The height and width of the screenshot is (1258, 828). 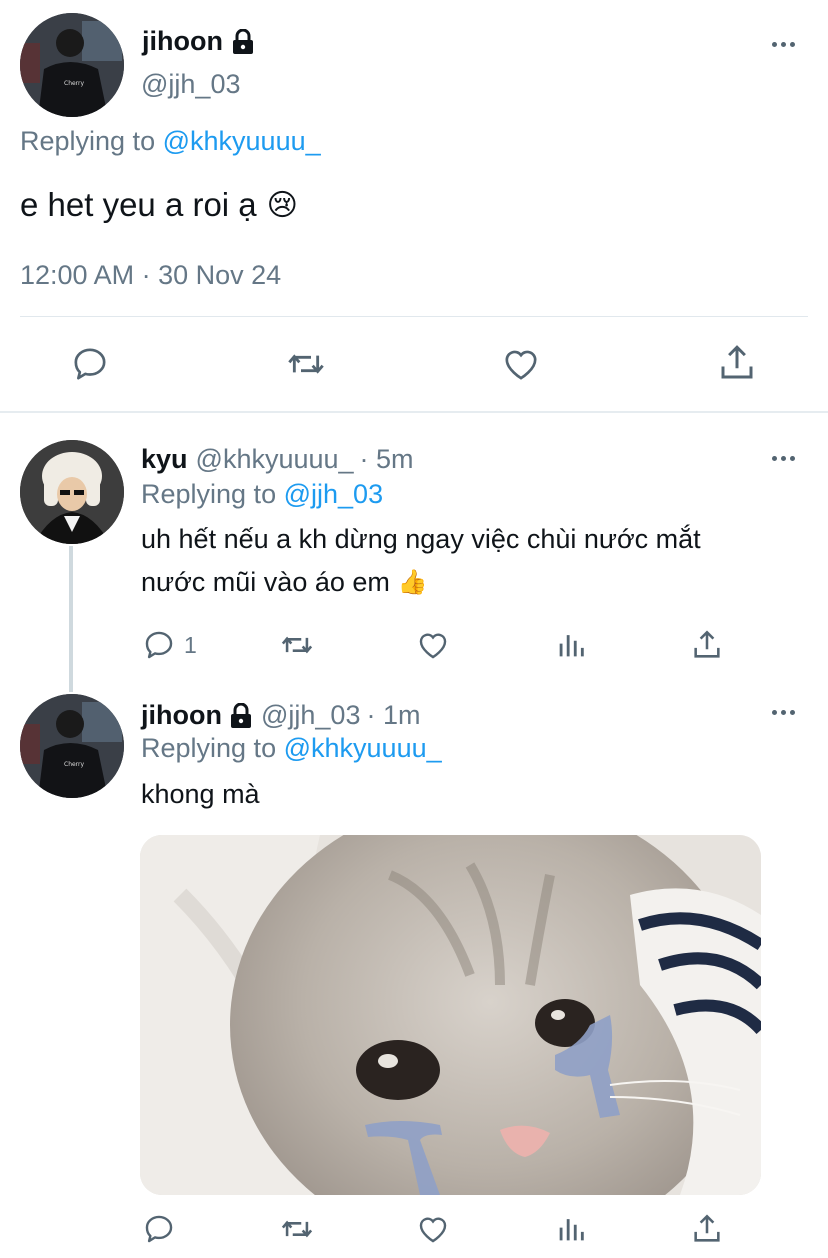 I want to click on reply1-time: · 5m, so click(x=387, y=459).